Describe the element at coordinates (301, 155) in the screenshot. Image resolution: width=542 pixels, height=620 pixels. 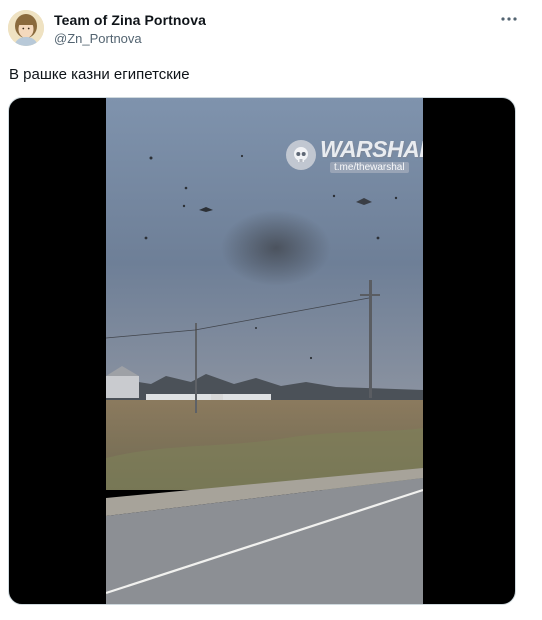
I see `skull-logo-icon` at that location.